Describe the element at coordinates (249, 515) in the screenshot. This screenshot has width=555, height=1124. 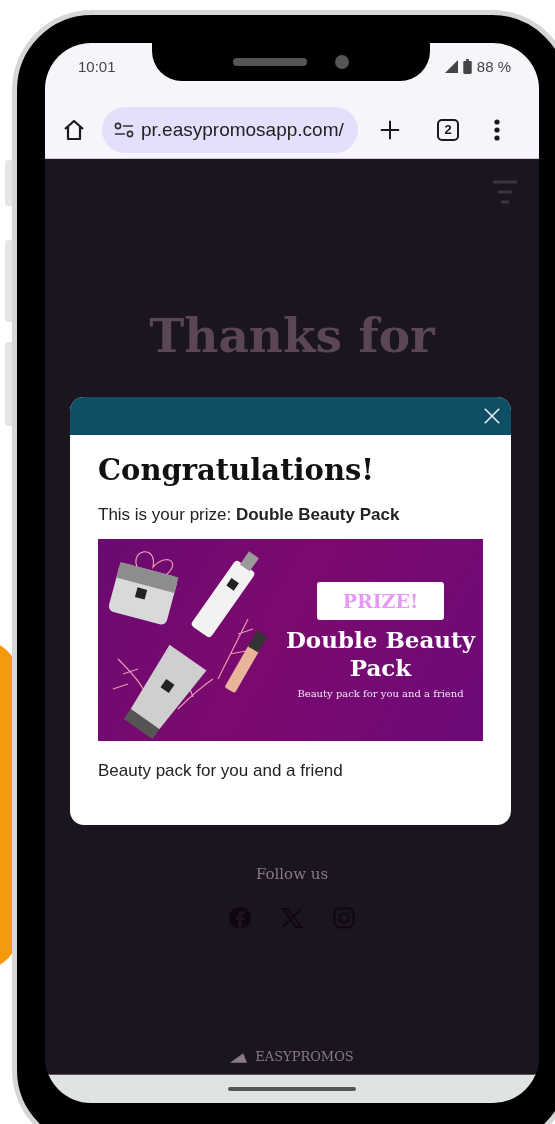
I see `prize-text: This is your prize: Double Beauty Pack` at that location.